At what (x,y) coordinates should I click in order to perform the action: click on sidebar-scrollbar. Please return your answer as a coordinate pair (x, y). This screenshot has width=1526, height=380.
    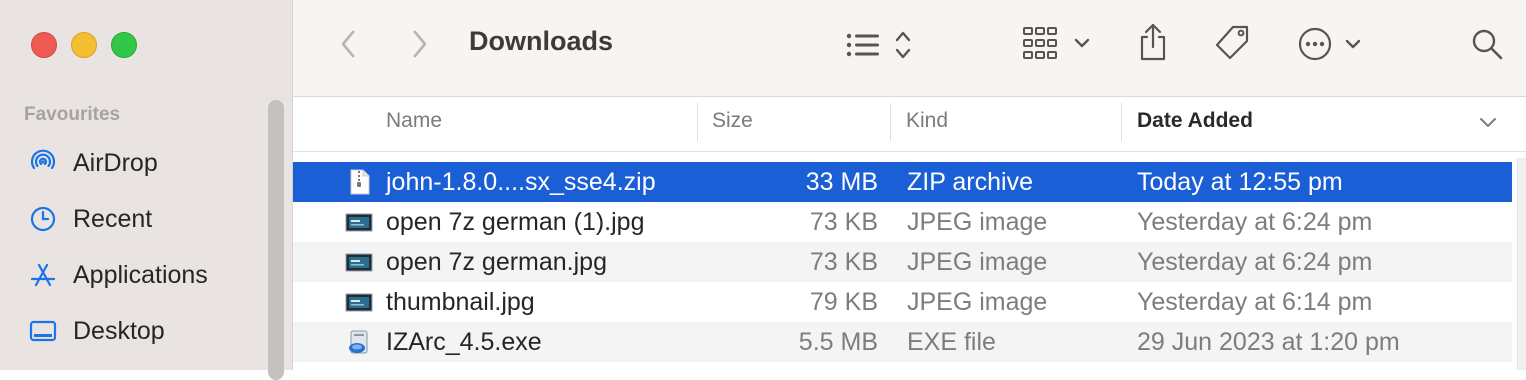
    Looking at the image, I should click on (276, 240).